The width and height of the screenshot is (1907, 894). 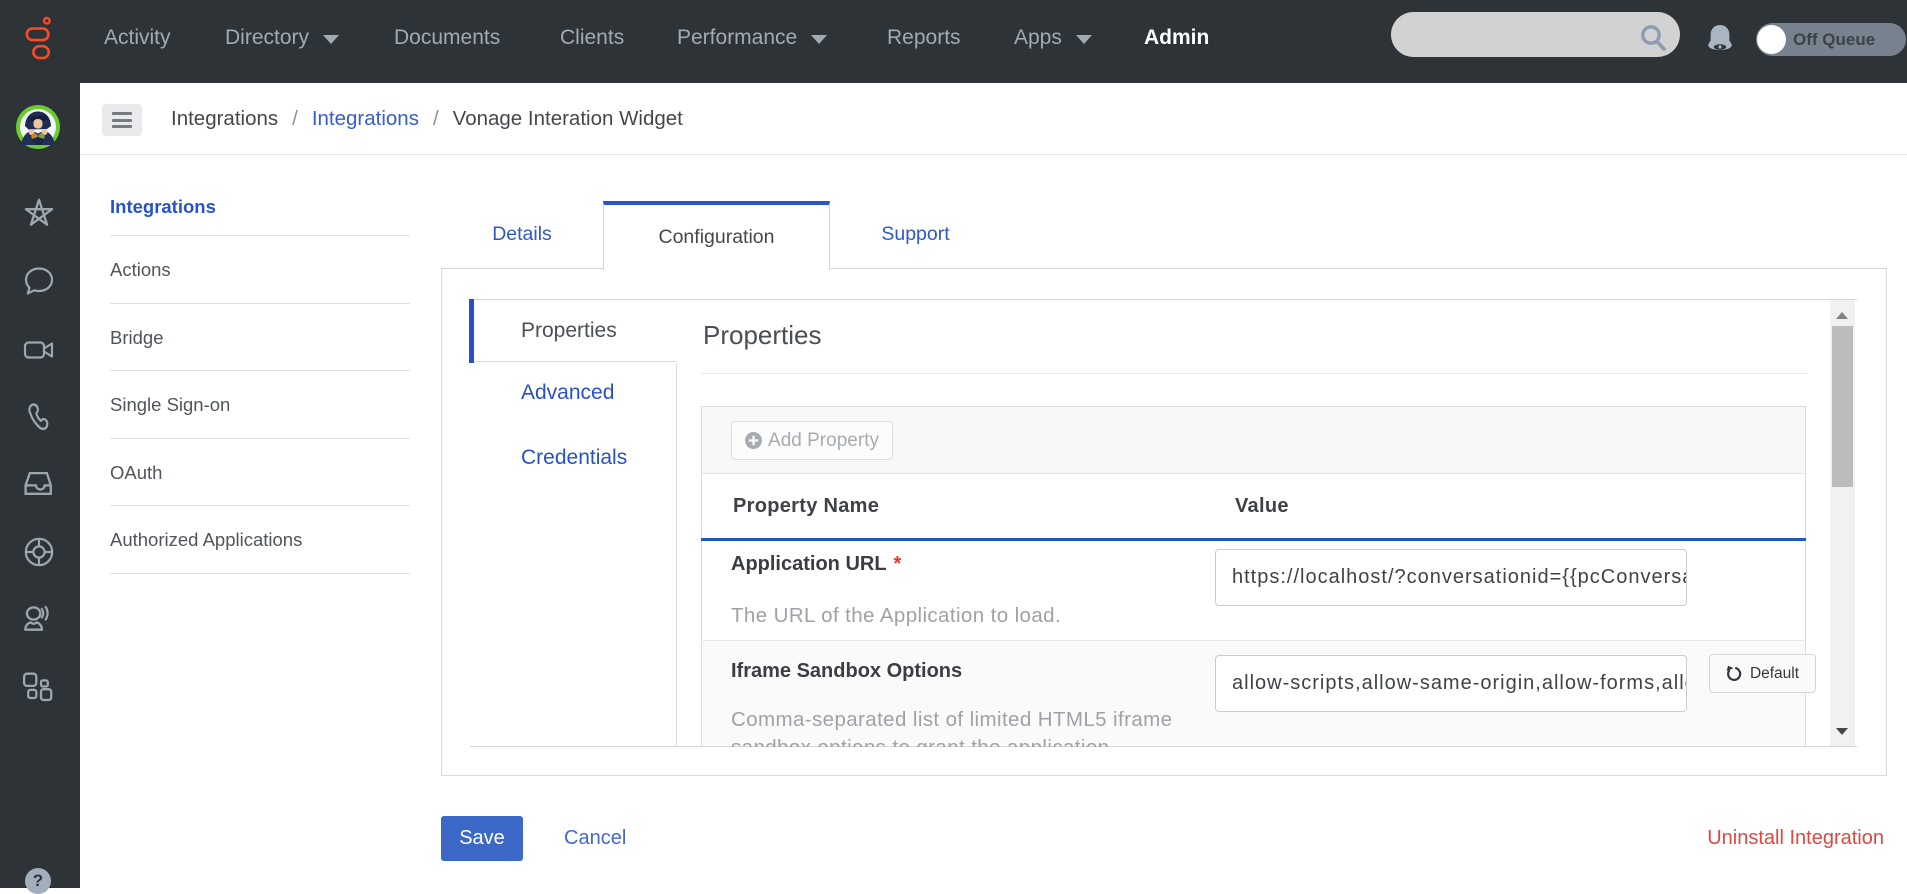 What do you see at coordinates (1163, 299) in the screenshot?
I see `scroll-area-top-border` at bounding box center [1163, 299].